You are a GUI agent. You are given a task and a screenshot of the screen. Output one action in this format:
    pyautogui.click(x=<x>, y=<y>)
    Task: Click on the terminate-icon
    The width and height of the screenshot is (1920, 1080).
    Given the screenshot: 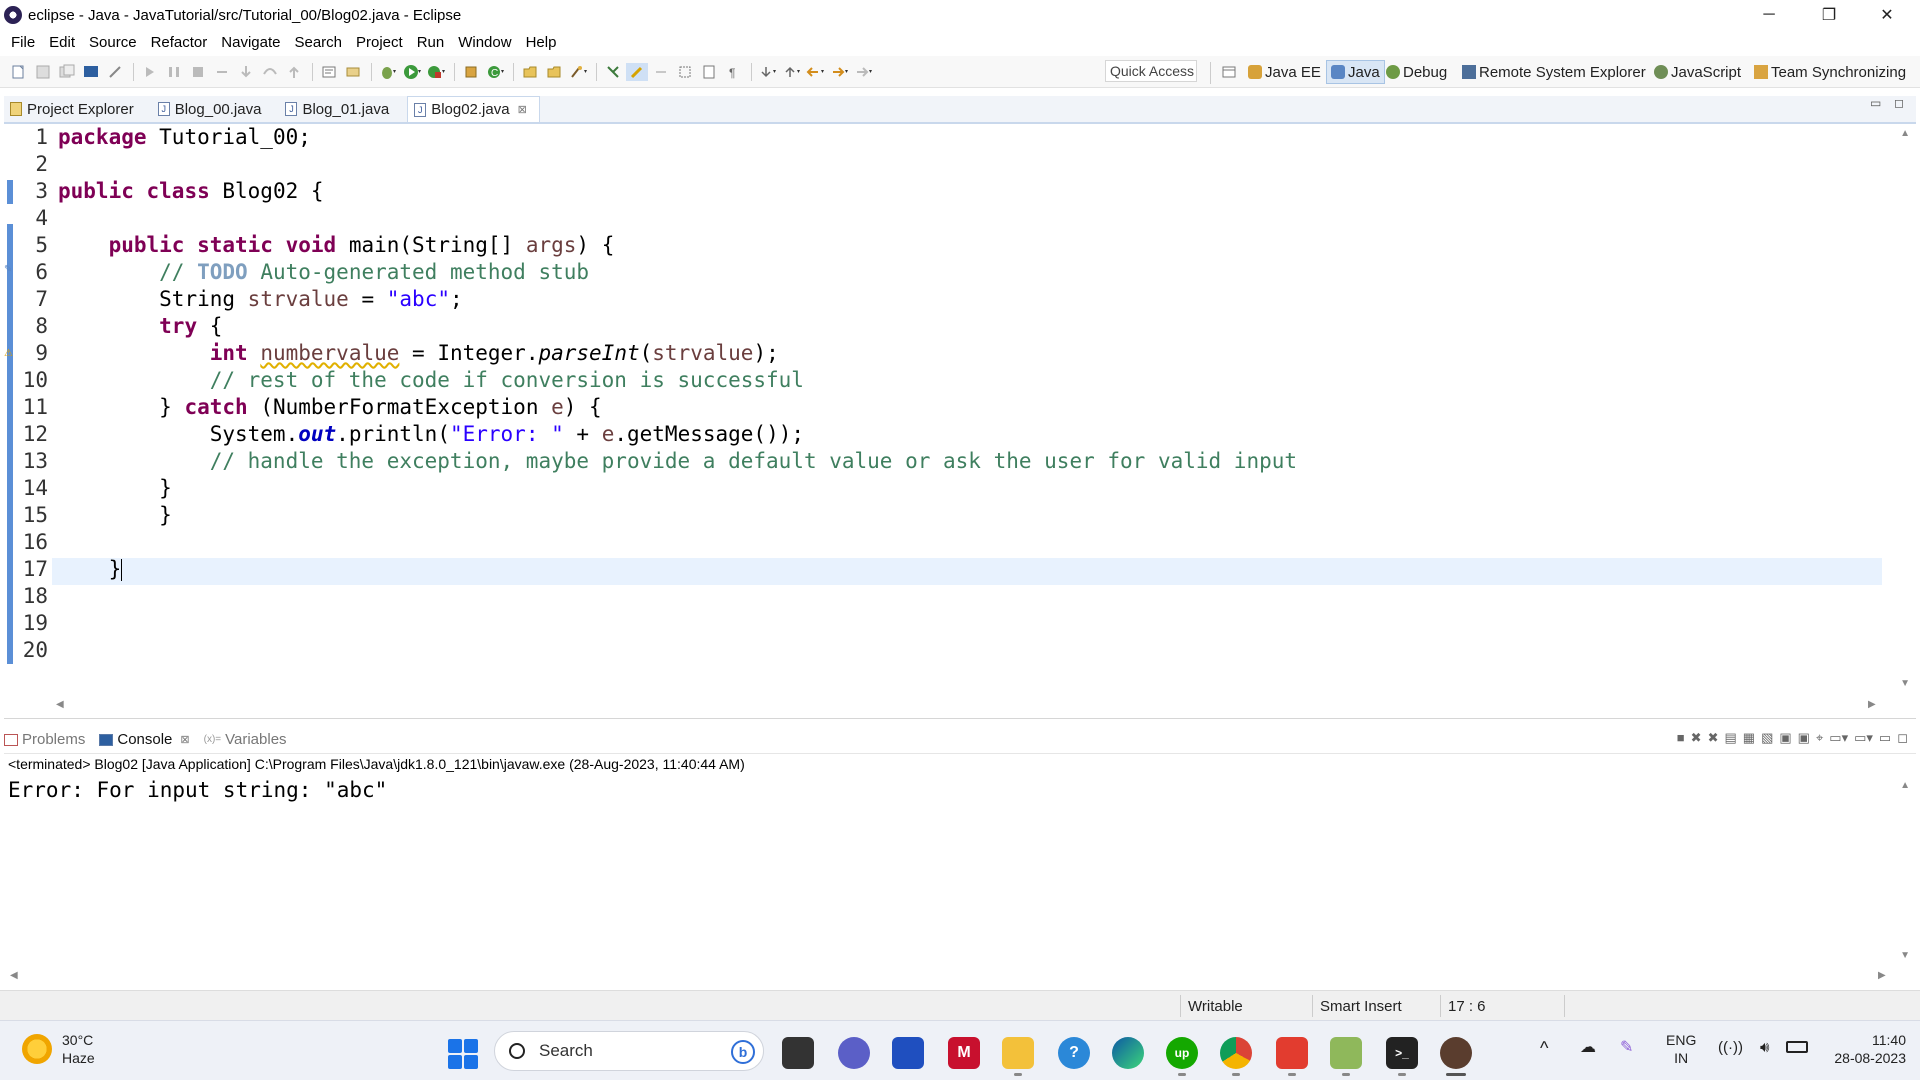 What is the action you would take?
    pyautogui.click(x=198, y=72)
    